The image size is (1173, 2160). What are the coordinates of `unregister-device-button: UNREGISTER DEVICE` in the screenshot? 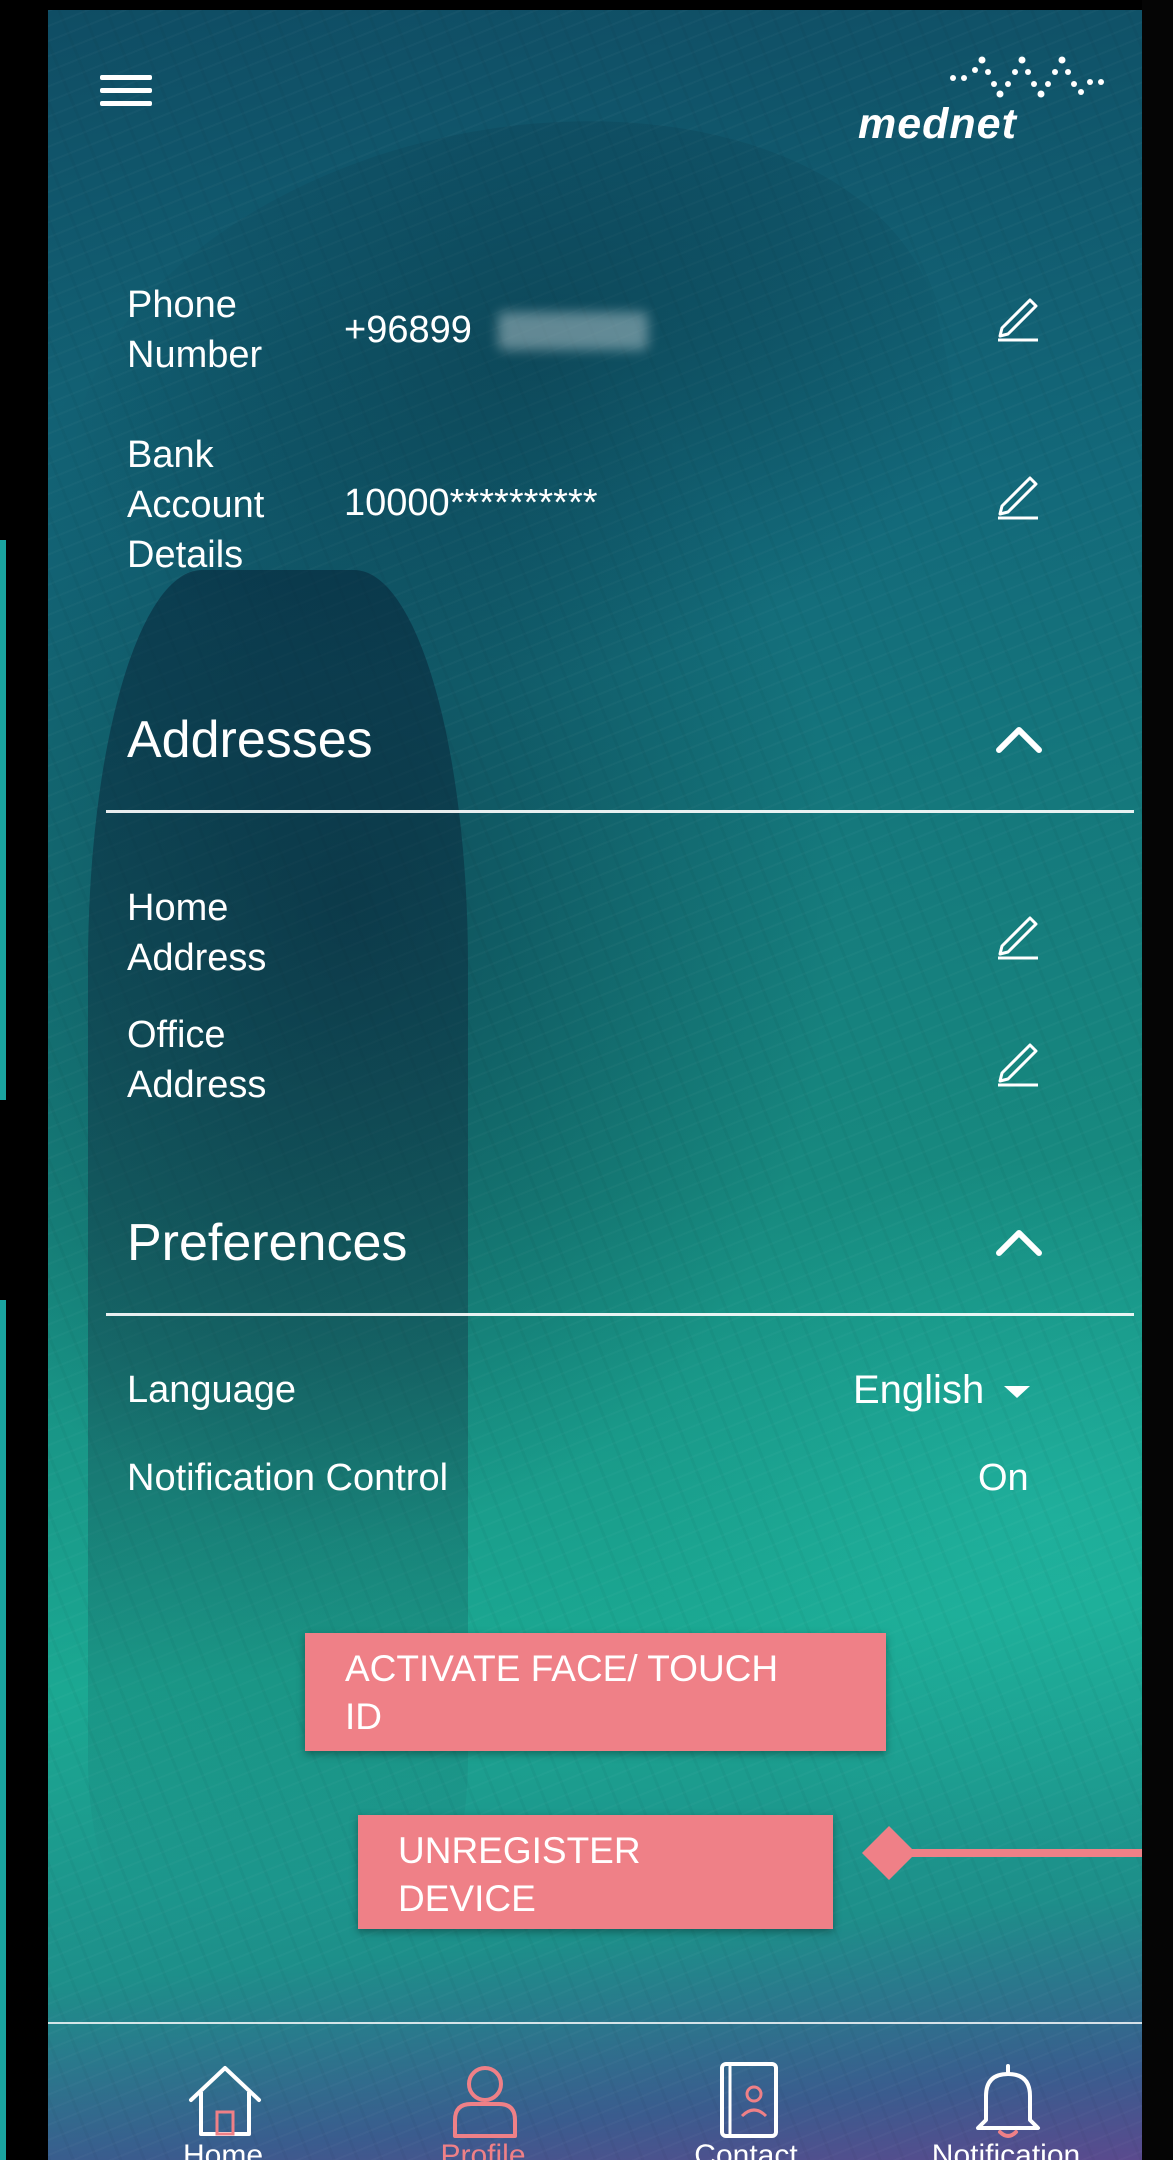 It's located at (595, 1872).